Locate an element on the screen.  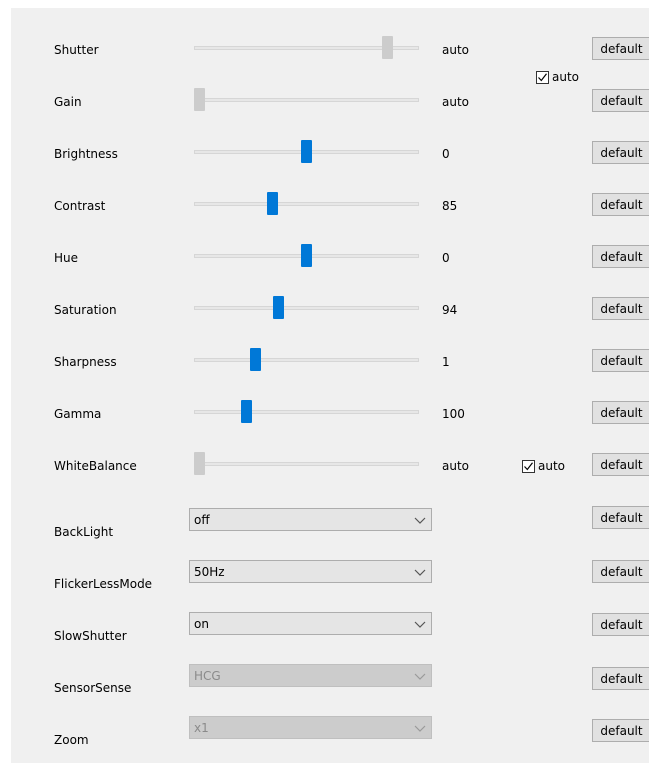
contrast-value: 85 is located at coordinates (450, 206).